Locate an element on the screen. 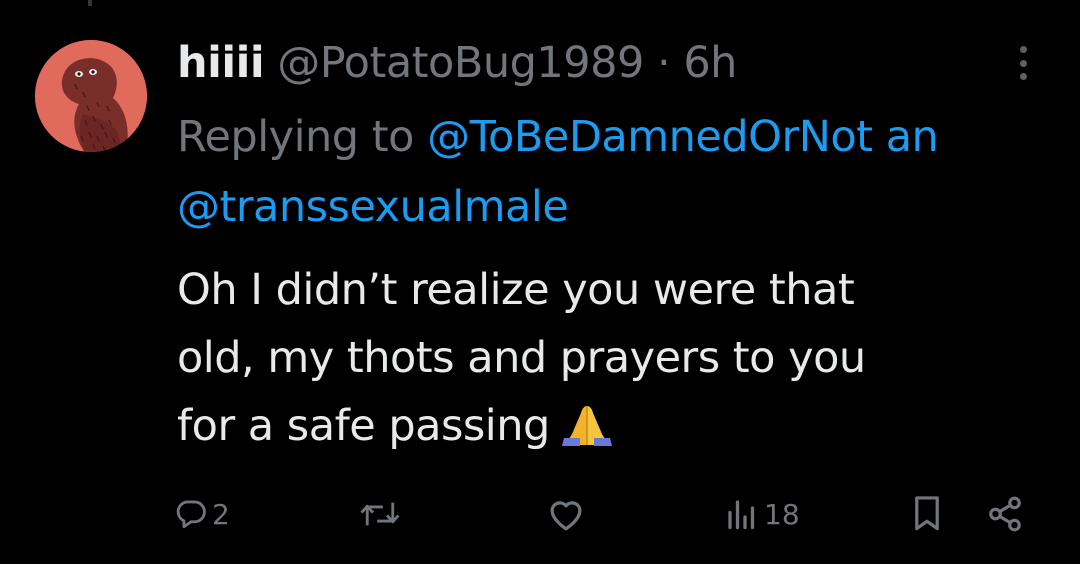 This screenshot has height=564, width=1080. like-button is located at coordinates (568, 514).